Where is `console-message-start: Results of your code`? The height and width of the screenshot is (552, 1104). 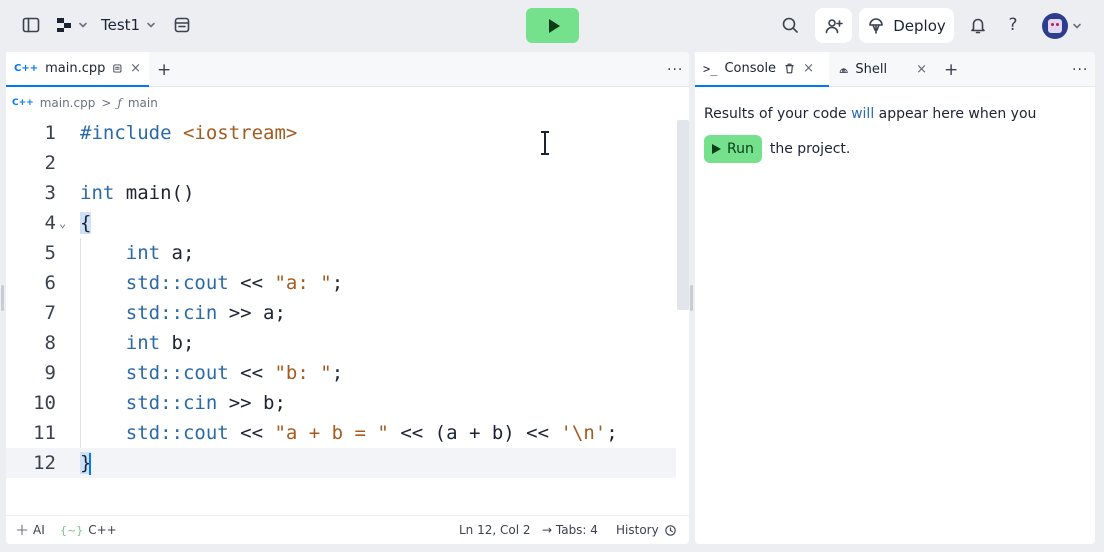 console-message-start: Results of your code is located at coordinates (778, 114).